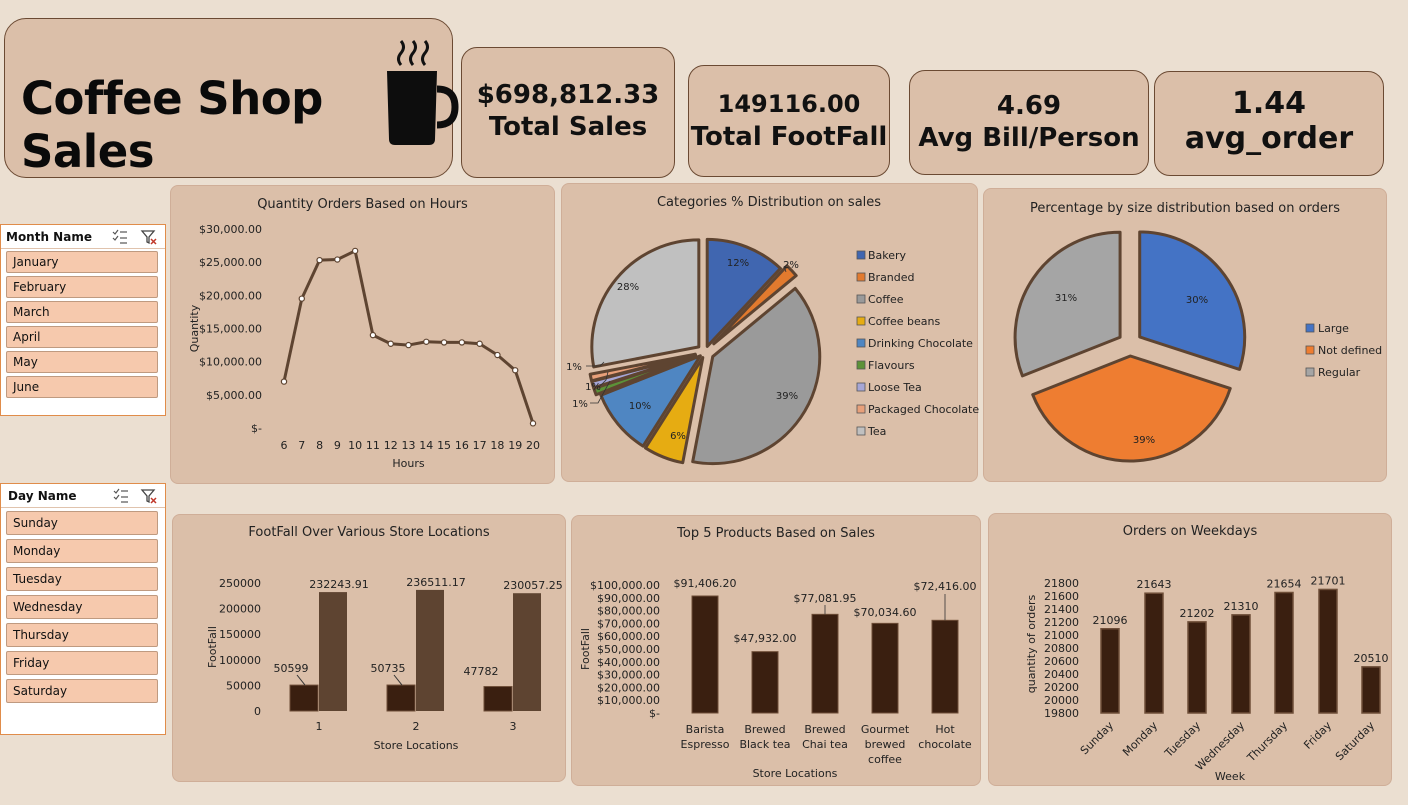 The height and width of the screenshot is (805, 1408). What do you see at coordinates (1241, 606) in the screenshot?
I see `data-label: 21310` at bounding box center [1241, 606].